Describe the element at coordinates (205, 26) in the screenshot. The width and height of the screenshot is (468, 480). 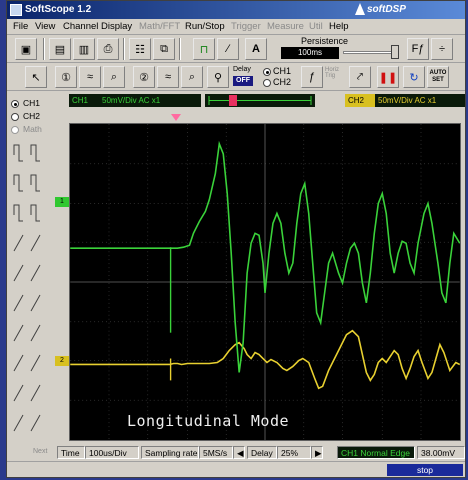
I see `menu-run-stop: Run/Stop` at that location.